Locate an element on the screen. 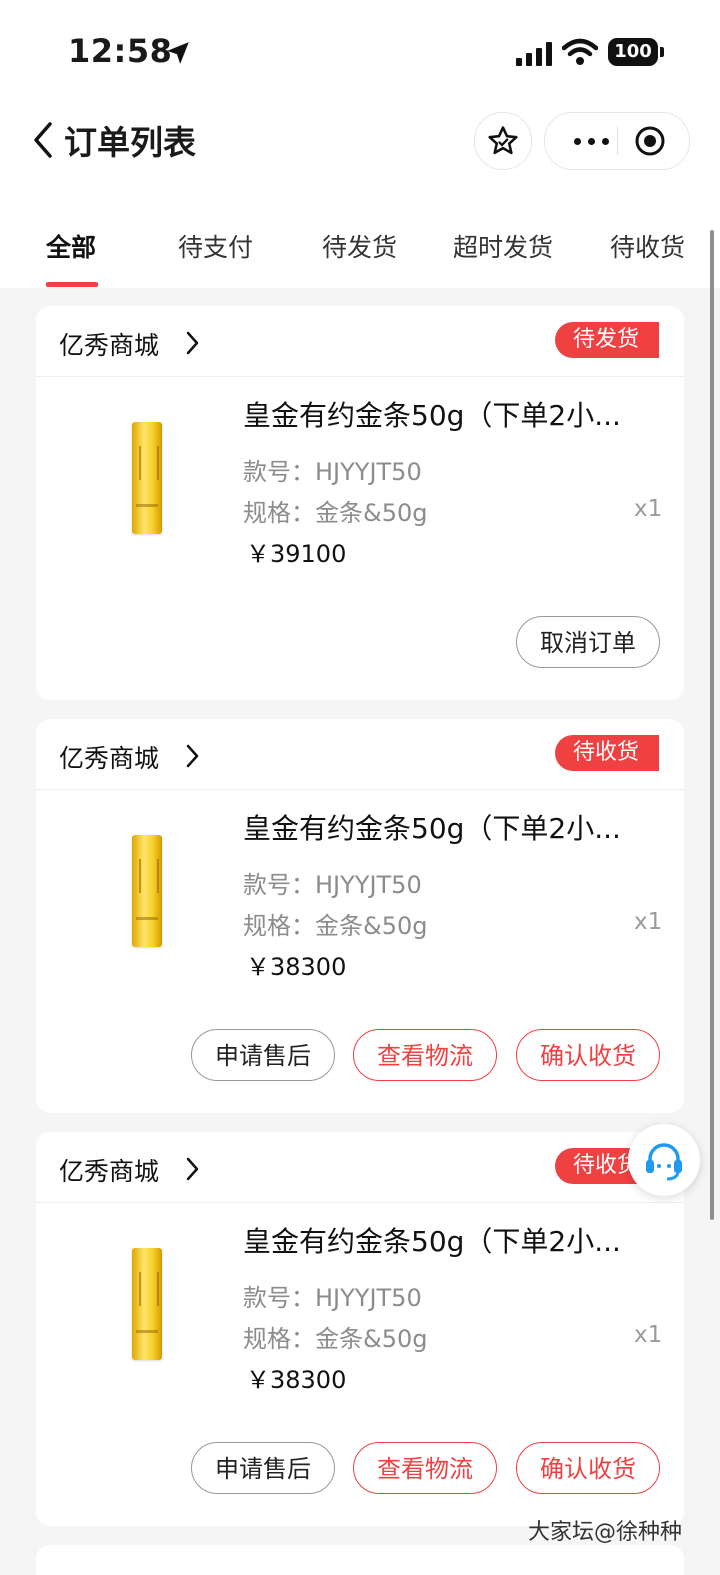 This screenshot has height=1575, width=720. more-icon is located at coordinates (591, 141).